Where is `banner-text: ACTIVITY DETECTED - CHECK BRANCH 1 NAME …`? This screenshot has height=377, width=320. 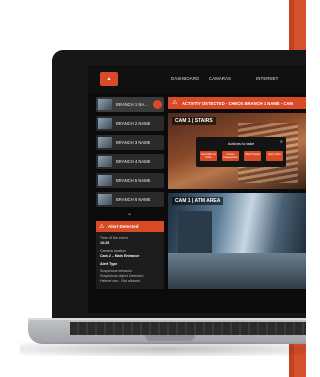 banner-text: ACTIVITY DETECTED - CHECK BRANCH 1 NAME … is located at coordinates (237, 103).